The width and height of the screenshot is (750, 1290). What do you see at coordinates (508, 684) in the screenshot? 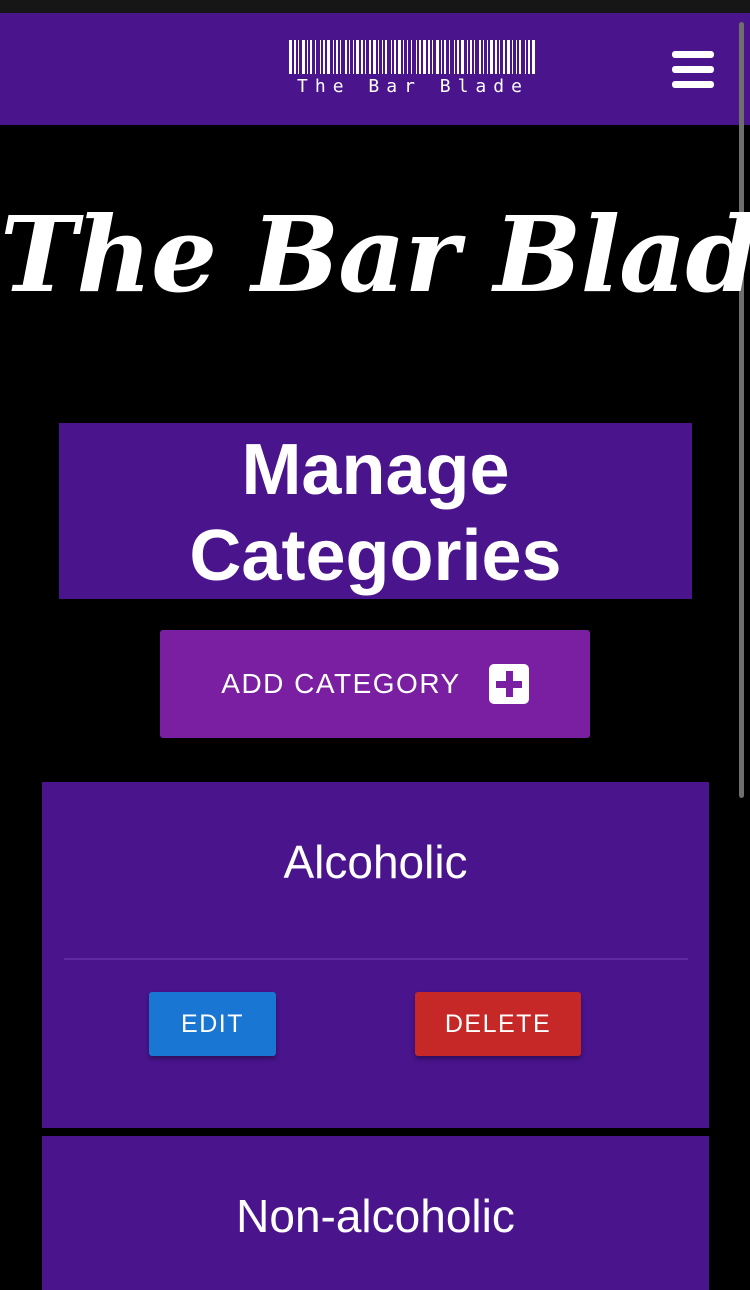
I see `plus-box-icon` at bounding box center [508, 684].